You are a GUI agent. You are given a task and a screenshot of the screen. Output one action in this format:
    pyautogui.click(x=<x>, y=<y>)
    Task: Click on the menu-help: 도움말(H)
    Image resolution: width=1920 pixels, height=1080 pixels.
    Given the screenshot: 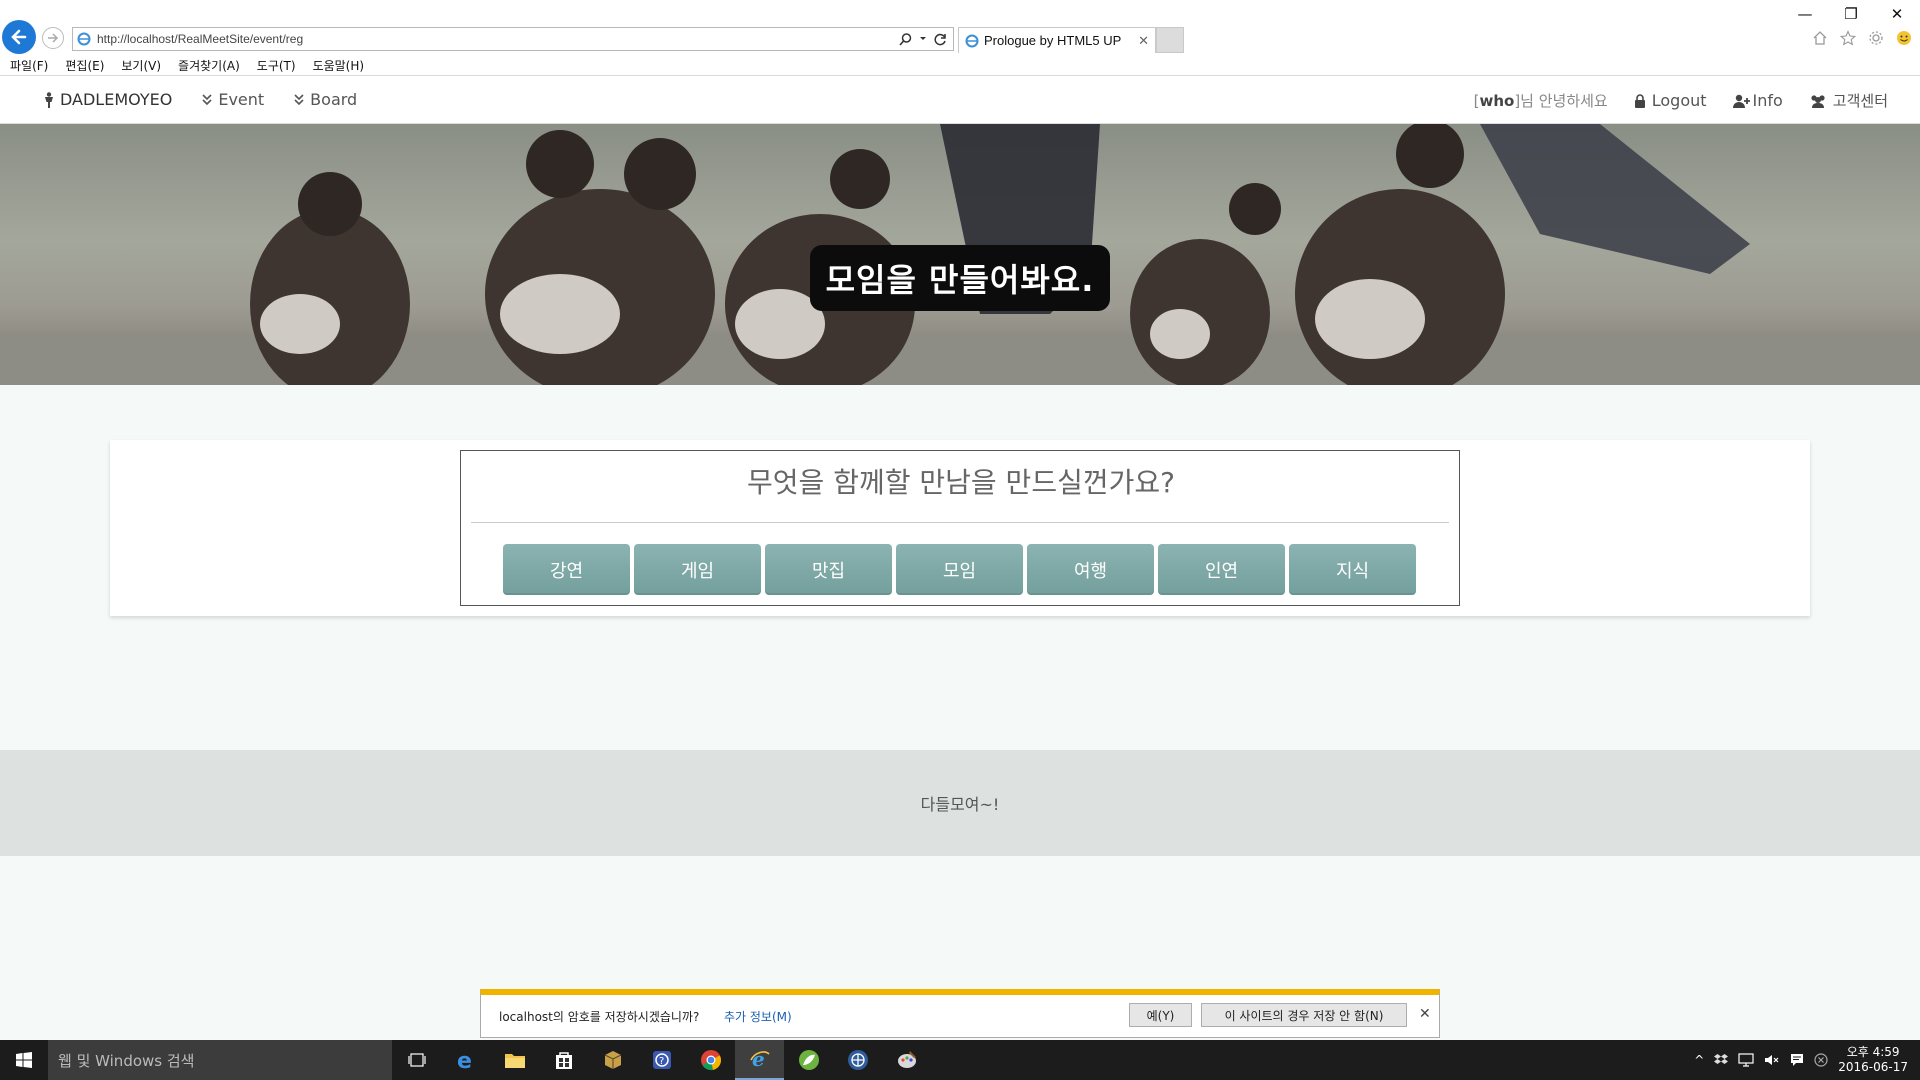 What is the action you would take?
    pyautogui.click(x=339, y=65)
    